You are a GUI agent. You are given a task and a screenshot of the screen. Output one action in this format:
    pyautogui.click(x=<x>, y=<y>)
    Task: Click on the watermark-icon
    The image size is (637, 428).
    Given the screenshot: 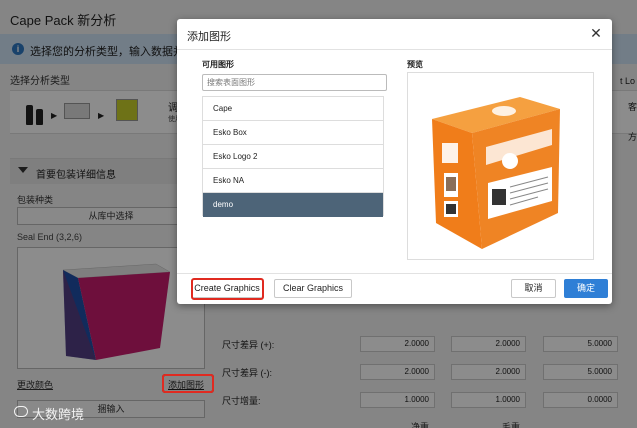 What is the action you would take?
    pyautogui.click(x=21, y=411)
    